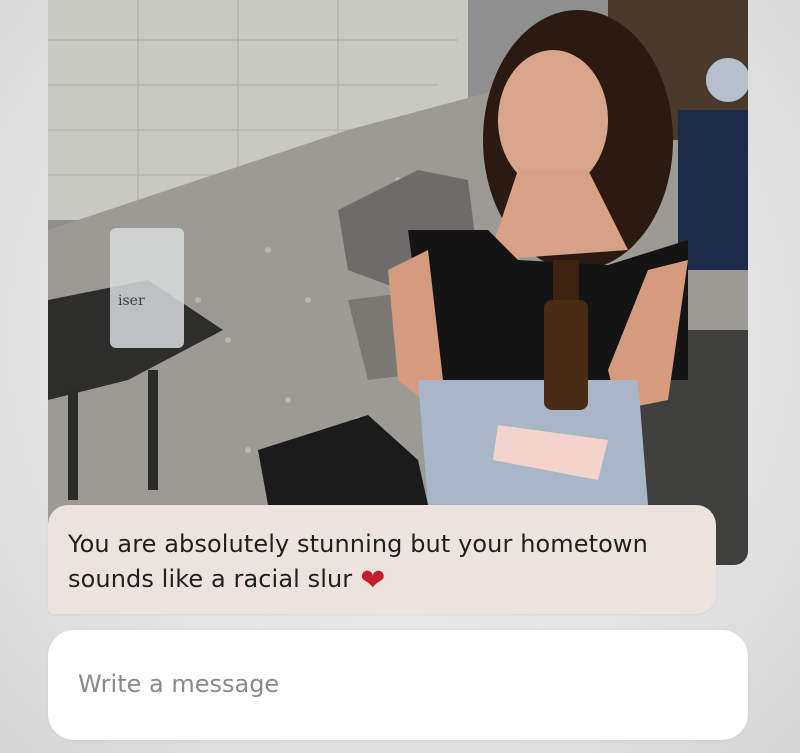 This screenshot has height=753, width=800. Describe the element at coordinates (131, 301) in the screenshot. I see `glass-label: iser` at that location.